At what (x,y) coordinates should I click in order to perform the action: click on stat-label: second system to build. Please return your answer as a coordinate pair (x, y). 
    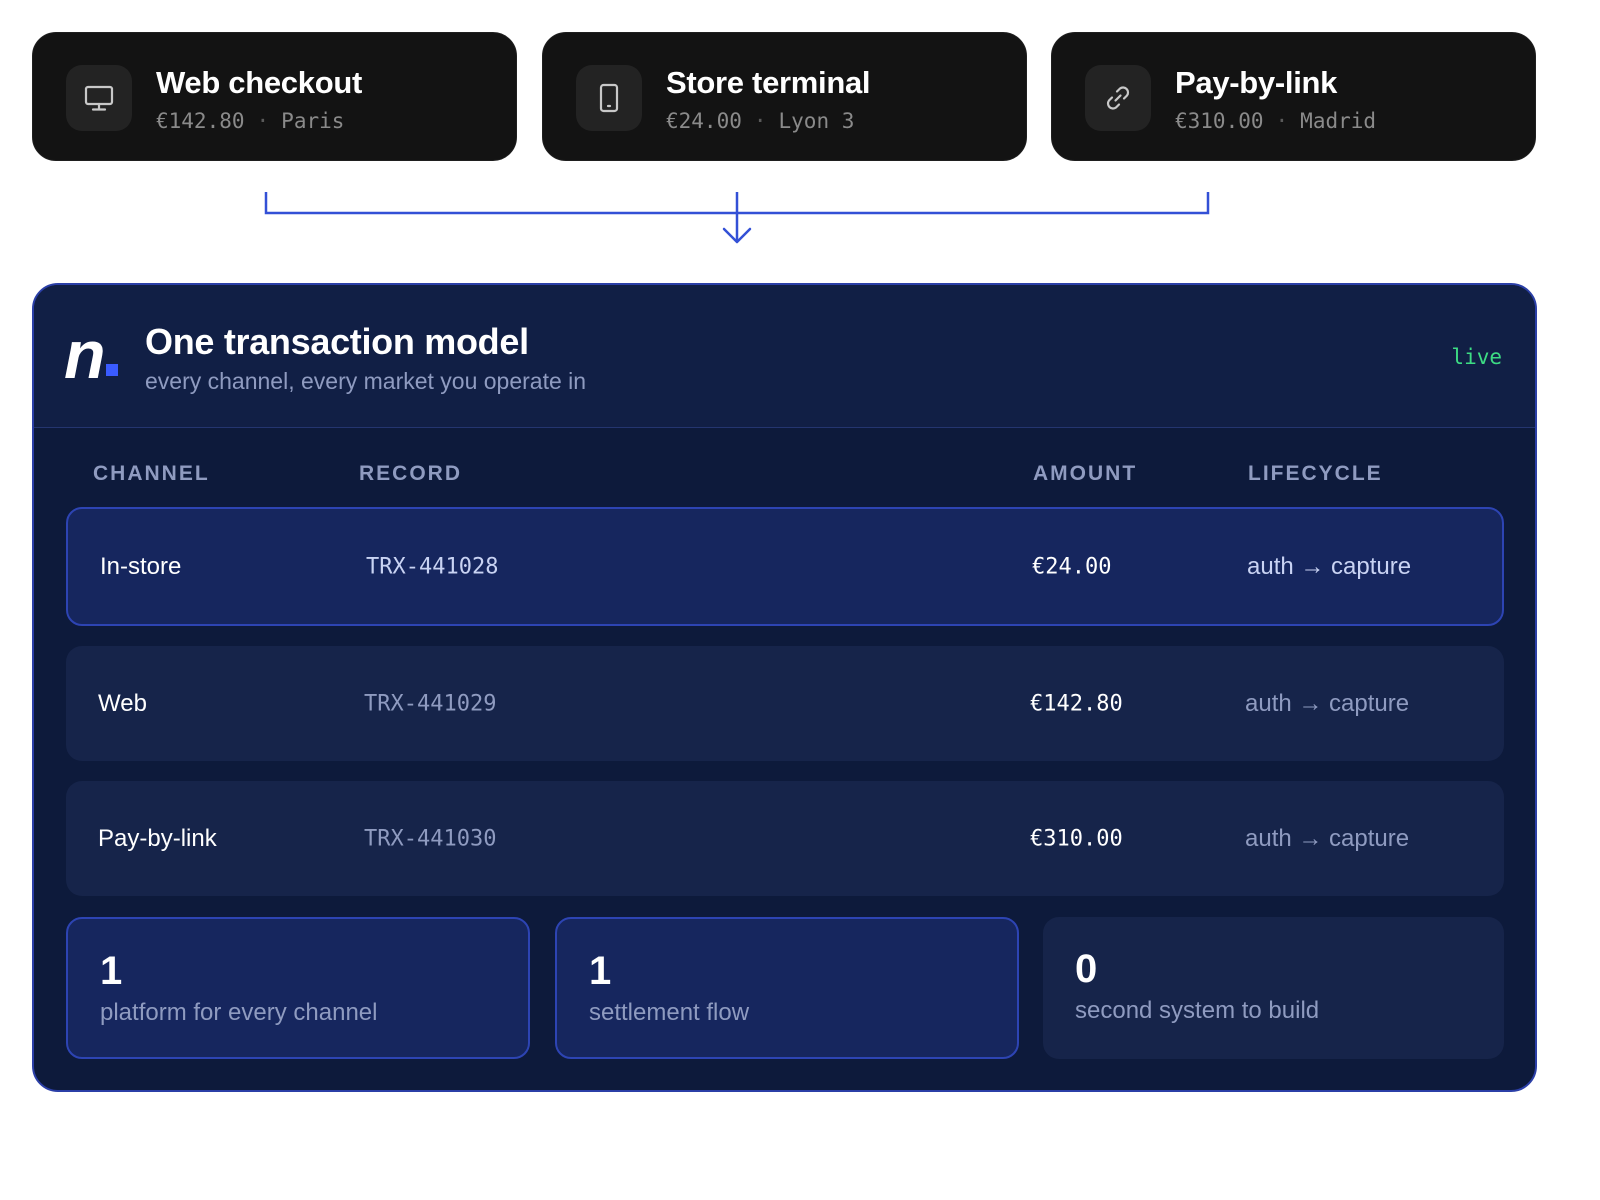
    Looking at the image, I should click on (1197, 1010).